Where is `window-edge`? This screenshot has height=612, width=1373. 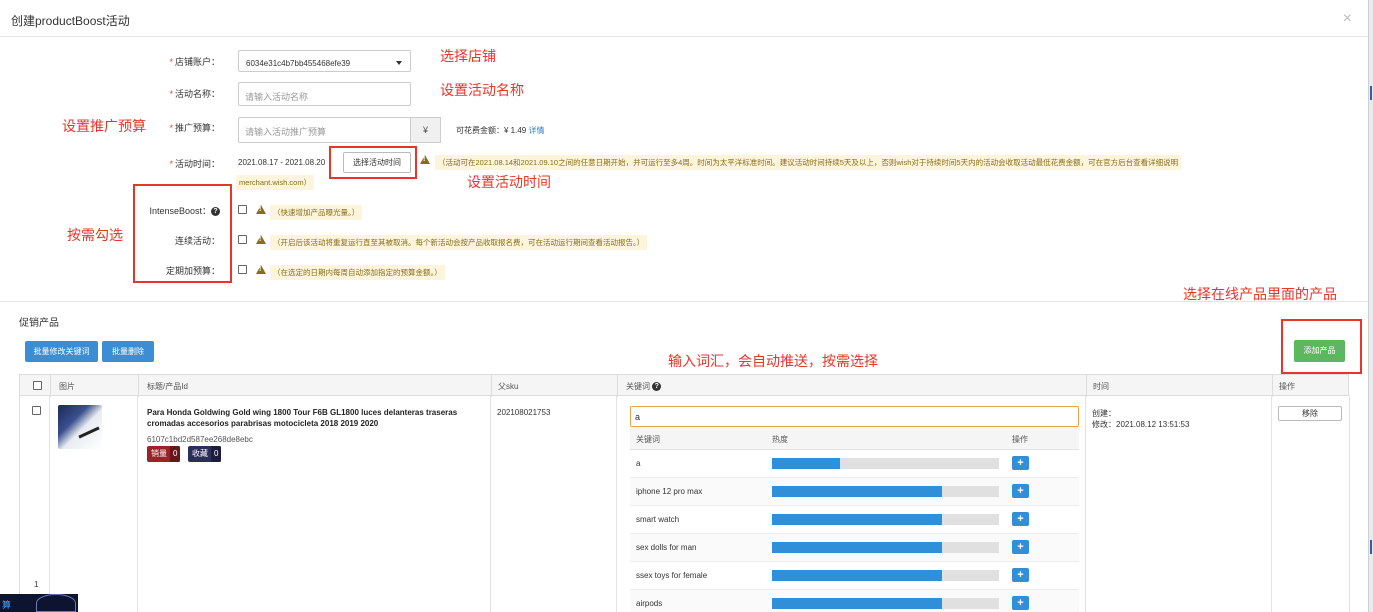 window-edge is located at coordinates (1370, 306).